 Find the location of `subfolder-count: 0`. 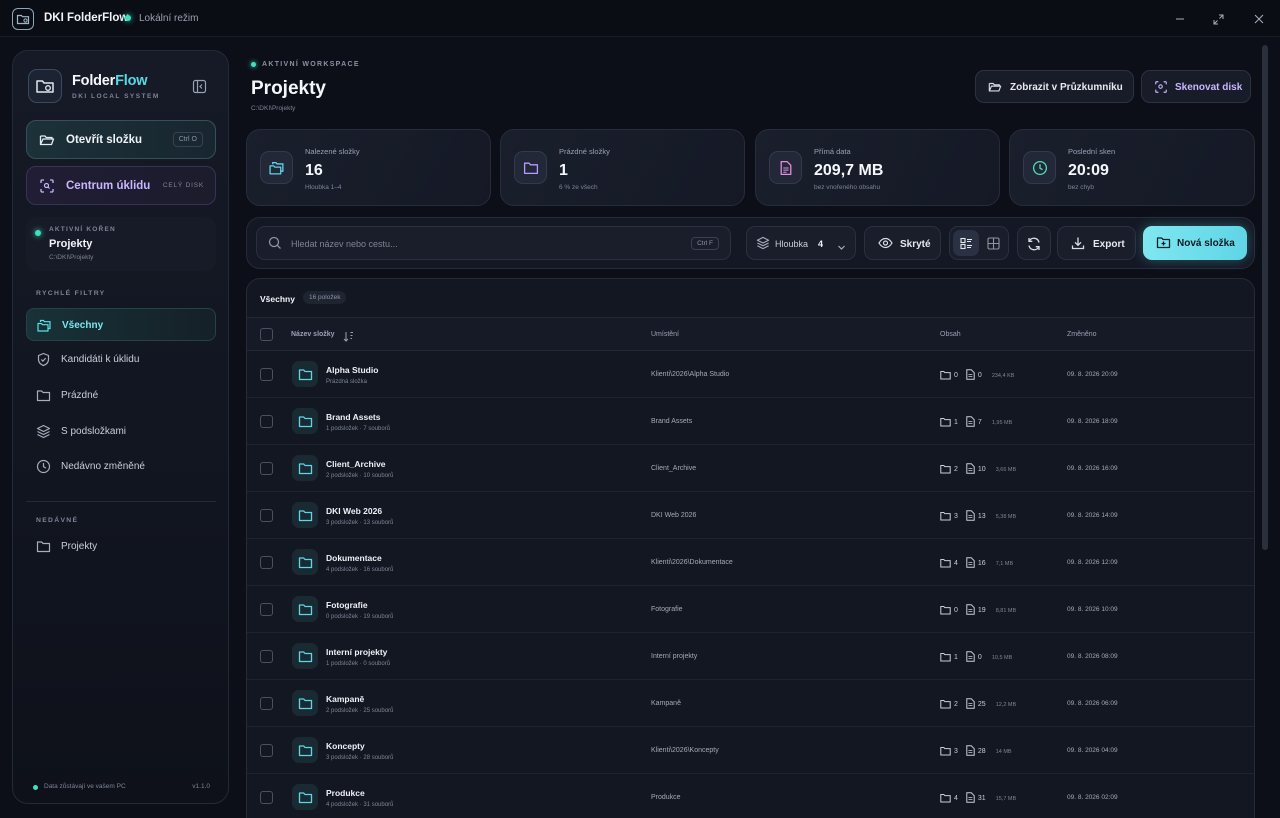

subfolder-count: 0 is located at coordinates (956, 375).